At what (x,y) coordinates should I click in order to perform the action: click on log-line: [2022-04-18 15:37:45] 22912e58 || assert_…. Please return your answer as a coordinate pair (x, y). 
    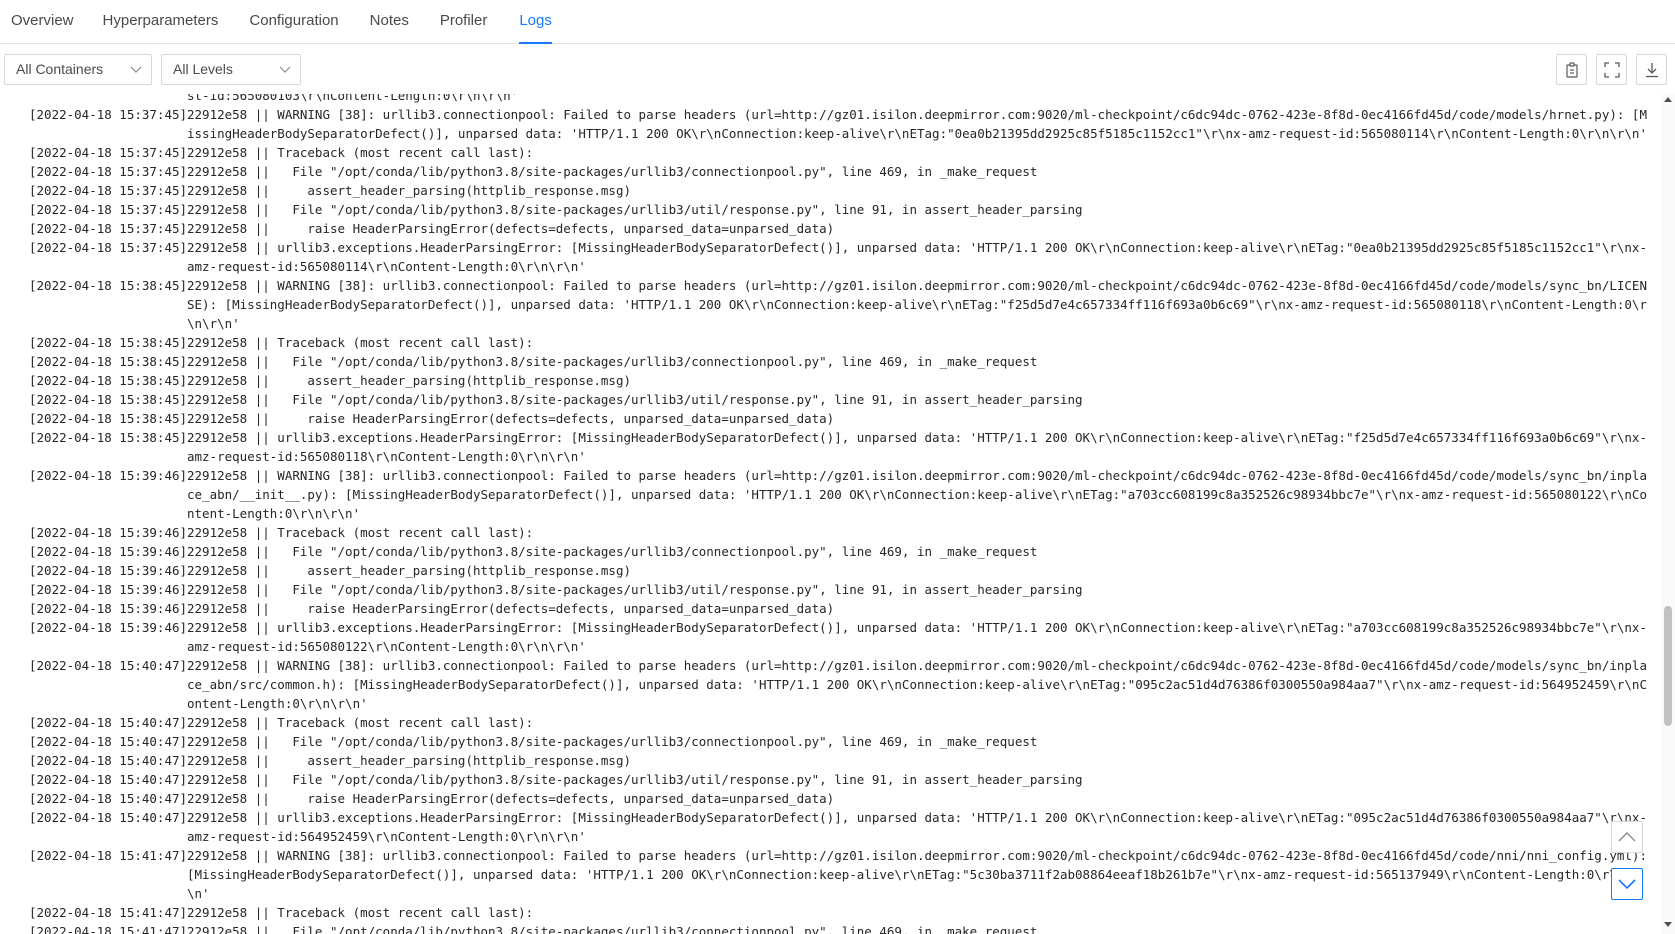
    Looking at the image, I should click on (830, 190).